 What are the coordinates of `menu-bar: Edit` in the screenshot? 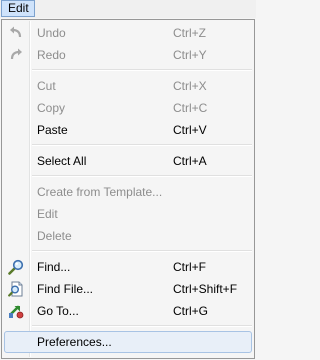 It's located at (128, 9).